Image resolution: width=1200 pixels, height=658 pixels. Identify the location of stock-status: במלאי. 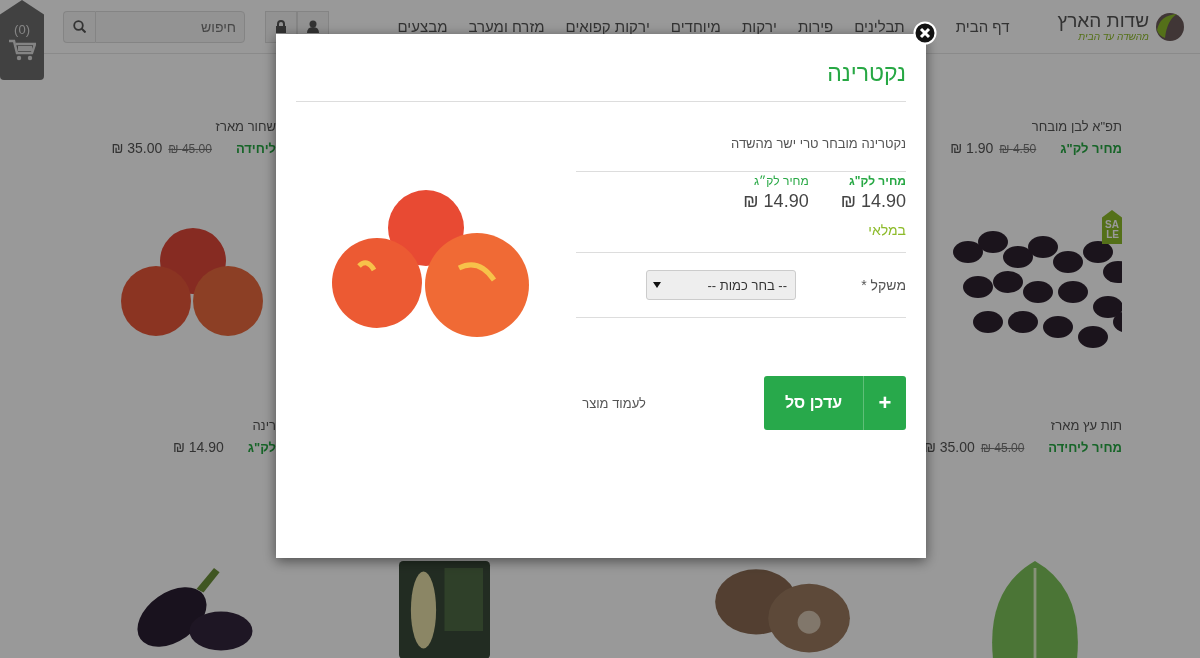
(886, 230).